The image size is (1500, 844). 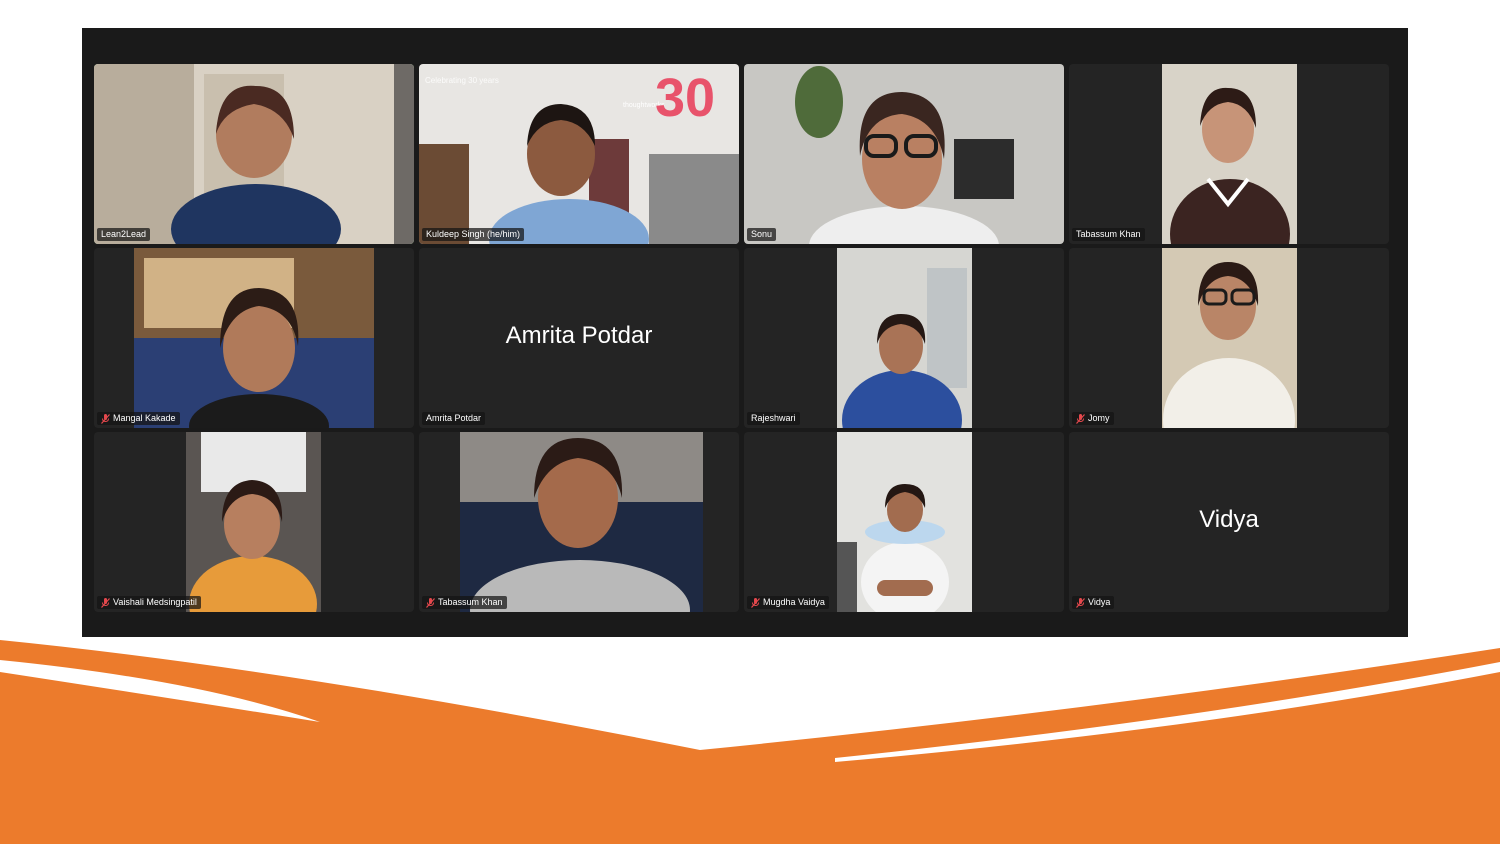 I want to click on participant-name-tag: Jomy, so click(x=1093, y=418).